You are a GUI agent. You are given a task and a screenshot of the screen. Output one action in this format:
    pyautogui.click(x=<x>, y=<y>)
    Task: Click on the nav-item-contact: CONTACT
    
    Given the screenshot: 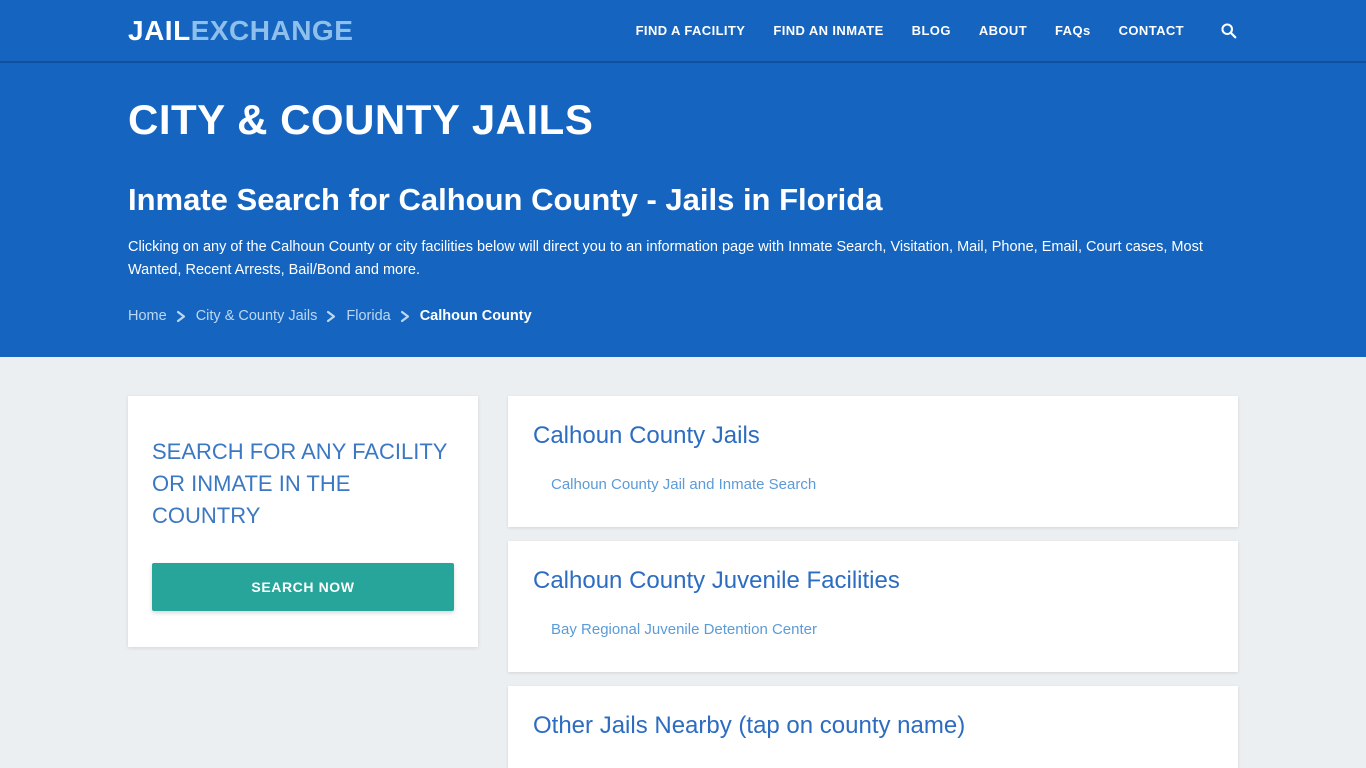 What is the action you would take?
    pyautogui.click(x=1151, y=30)
    